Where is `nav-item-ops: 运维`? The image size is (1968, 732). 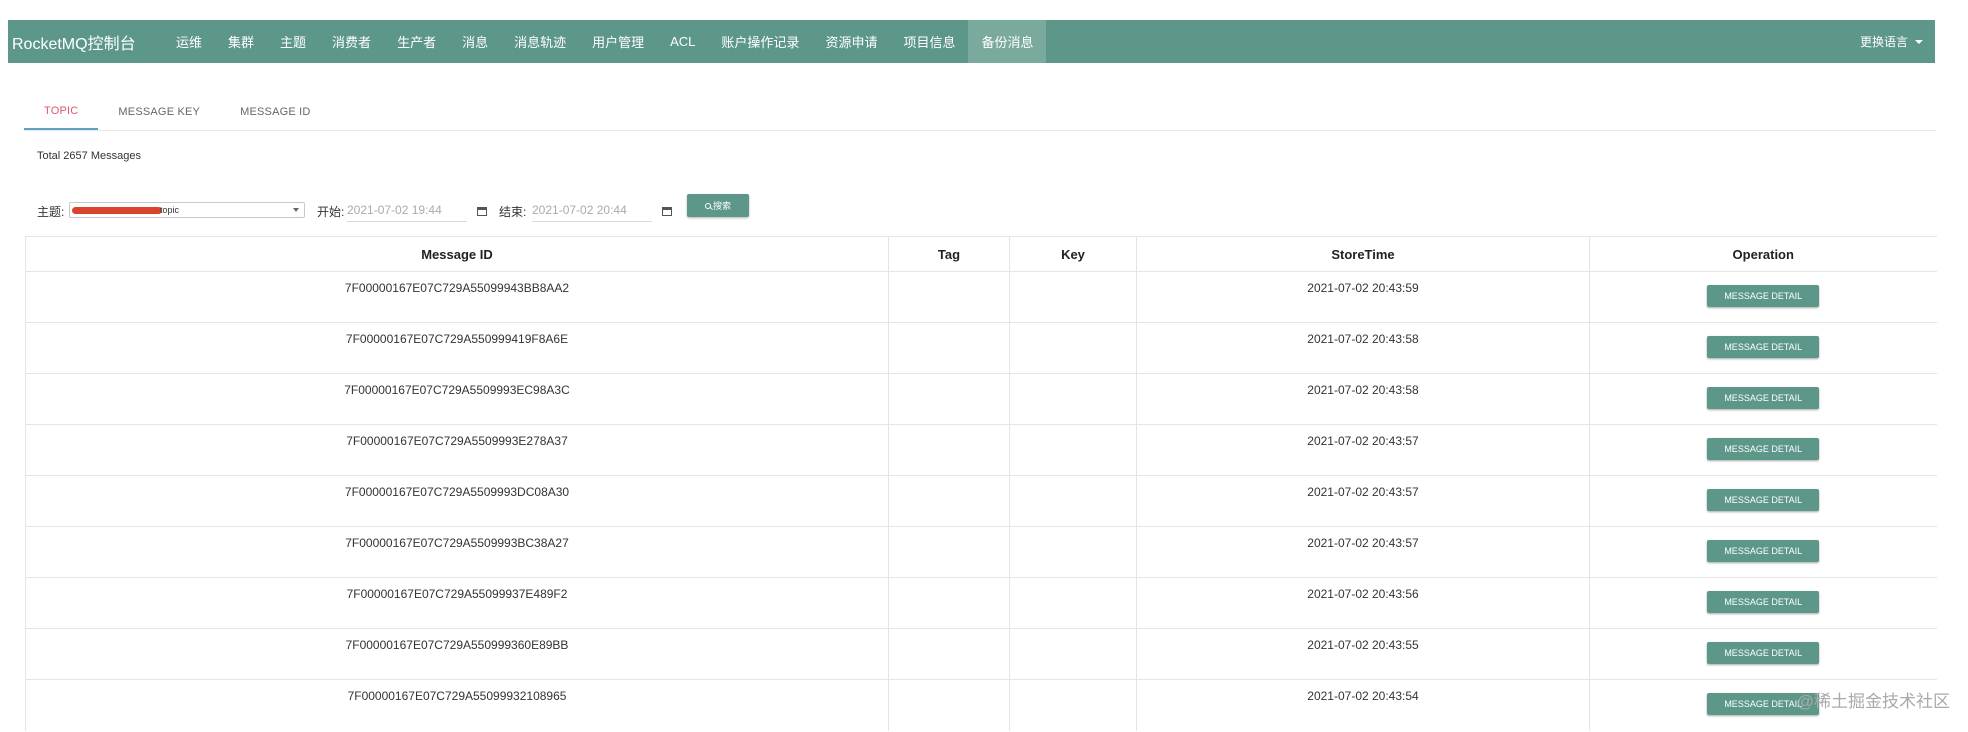
nav-item-ops: 运维 is located at coordinates (189, 41).